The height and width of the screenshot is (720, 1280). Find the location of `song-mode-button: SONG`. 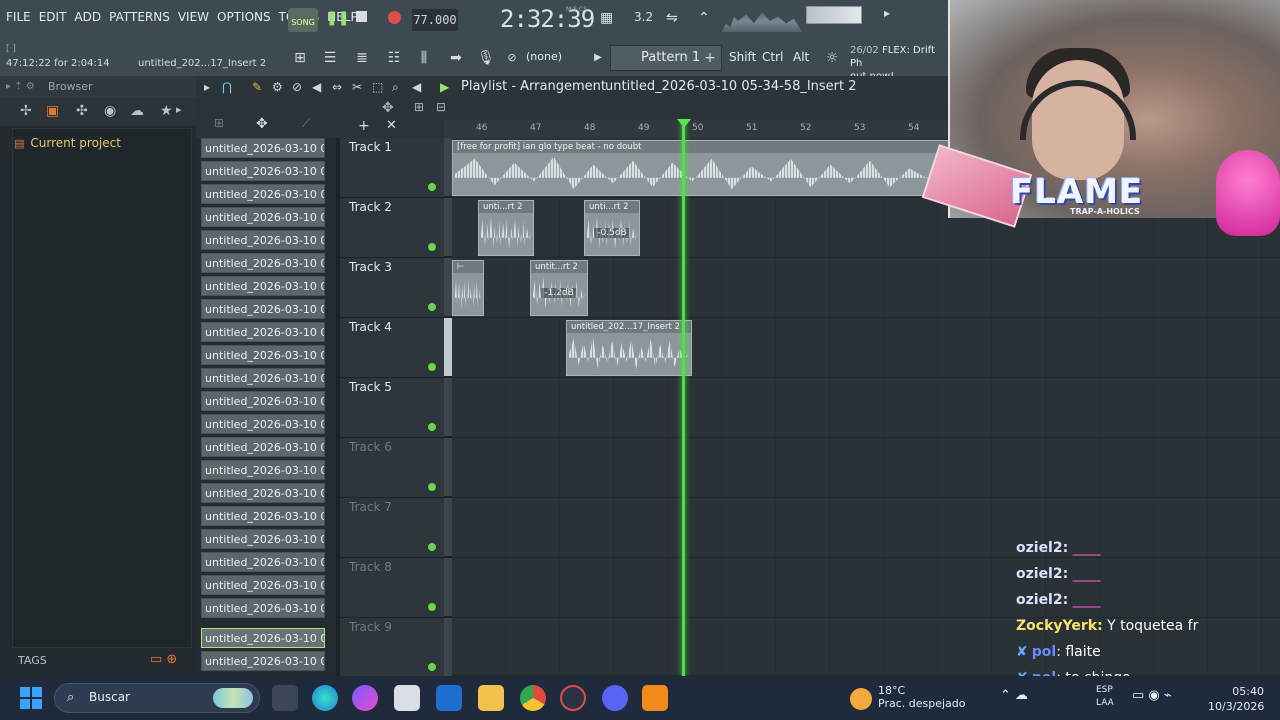

song-mode-button: SONG is located at coordinates (303, 20).